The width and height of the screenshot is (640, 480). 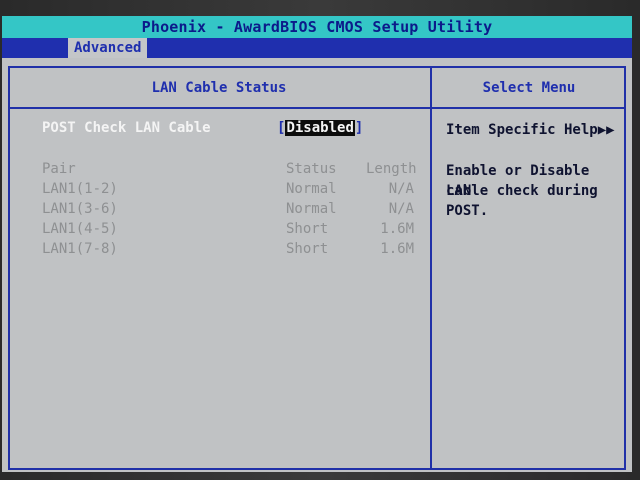 What do you see at coordinates (522, 191) in the screenshot?
I see `help-text-line: cable check during` at bounding box center [522, 191].